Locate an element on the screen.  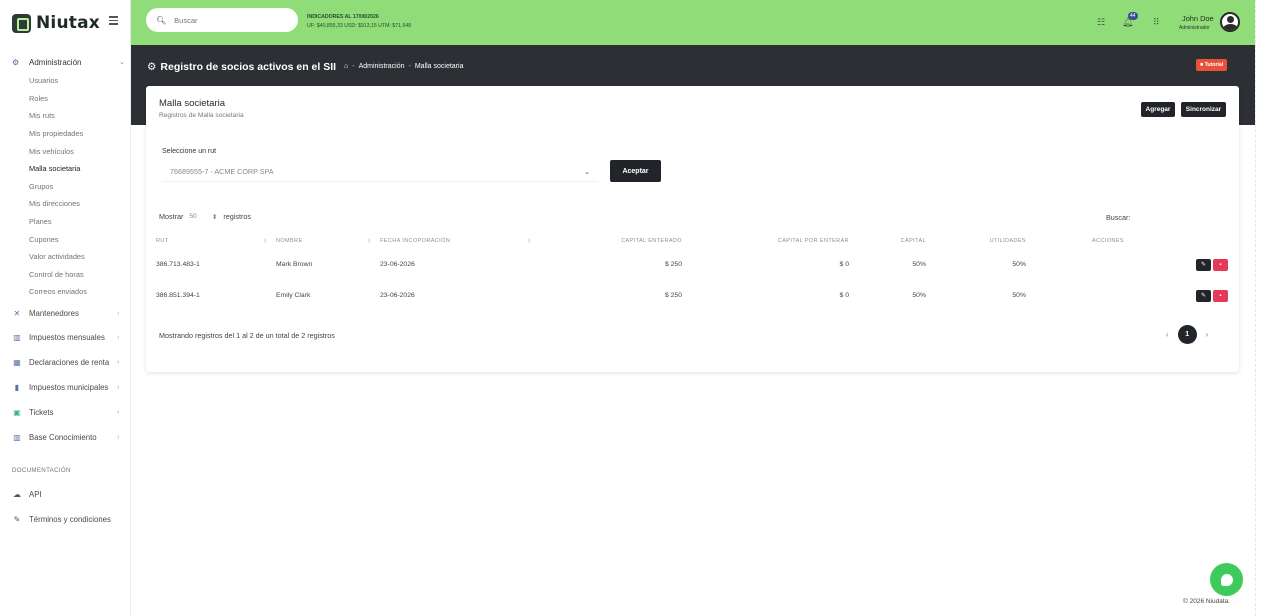
sidebar-item-label: API is located at coordinates (35, 494).